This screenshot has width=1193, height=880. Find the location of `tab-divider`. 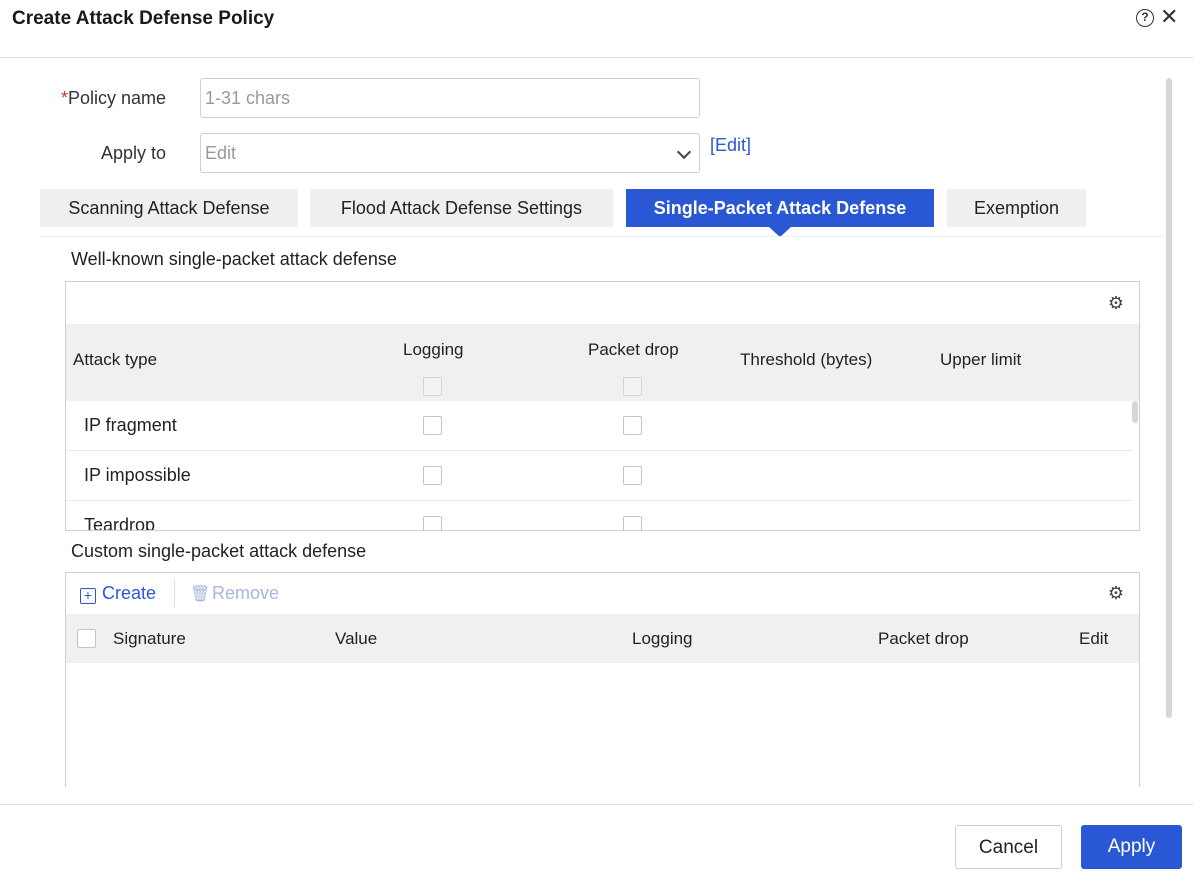

tab-divider is located at coordinates (602, 236).